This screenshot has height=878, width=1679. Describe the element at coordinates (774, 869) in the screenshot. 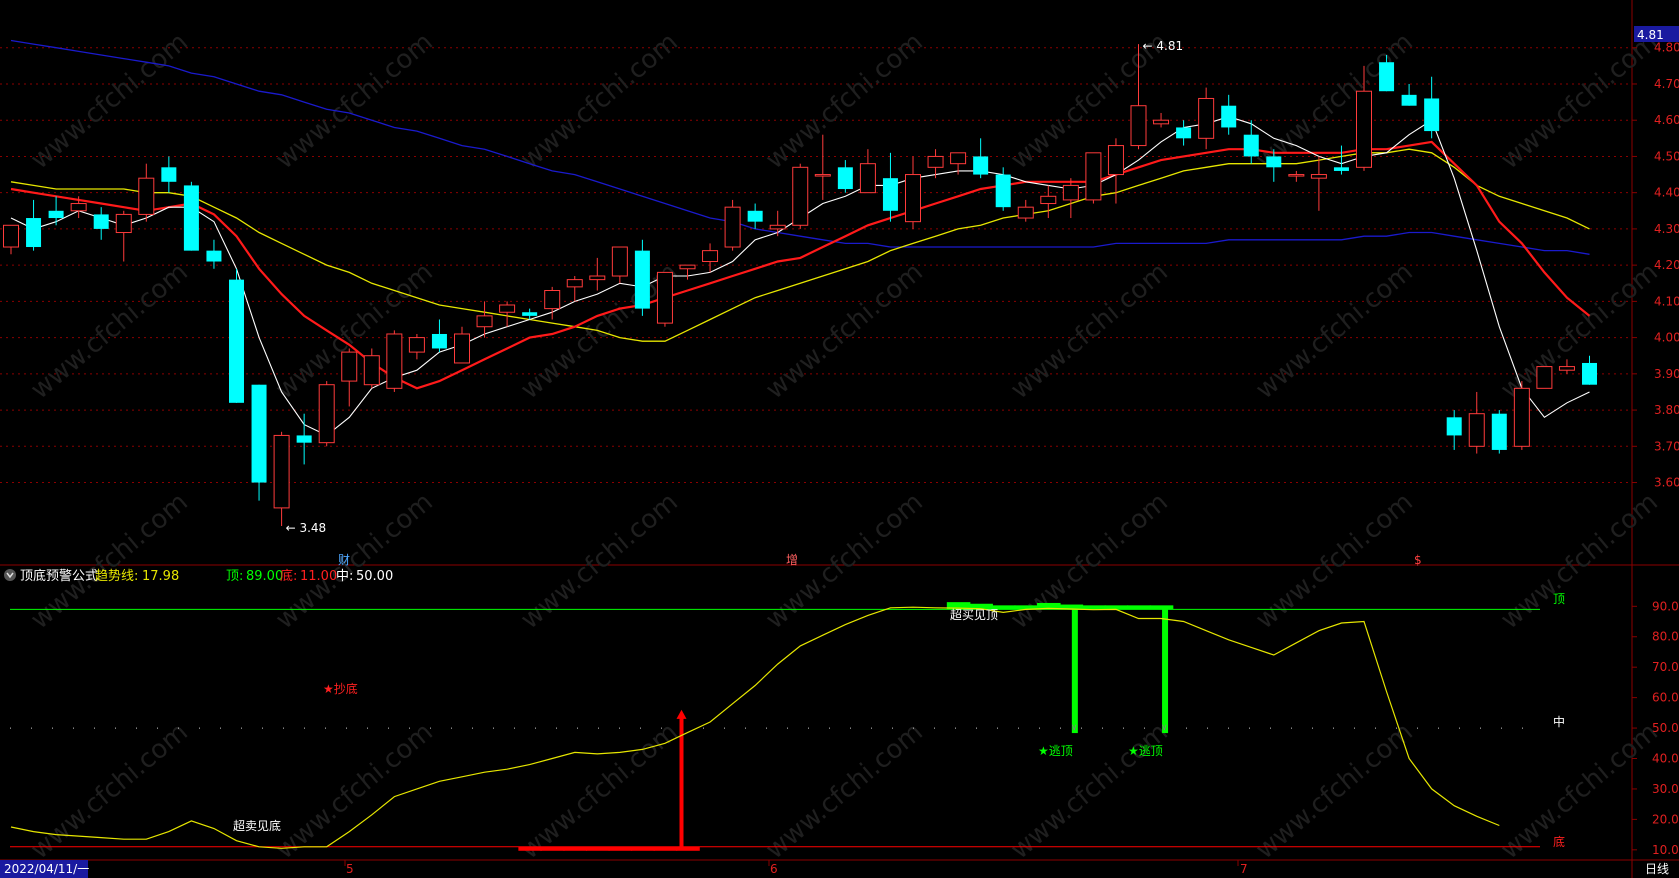

I see `month-label-6: 6` at that location.